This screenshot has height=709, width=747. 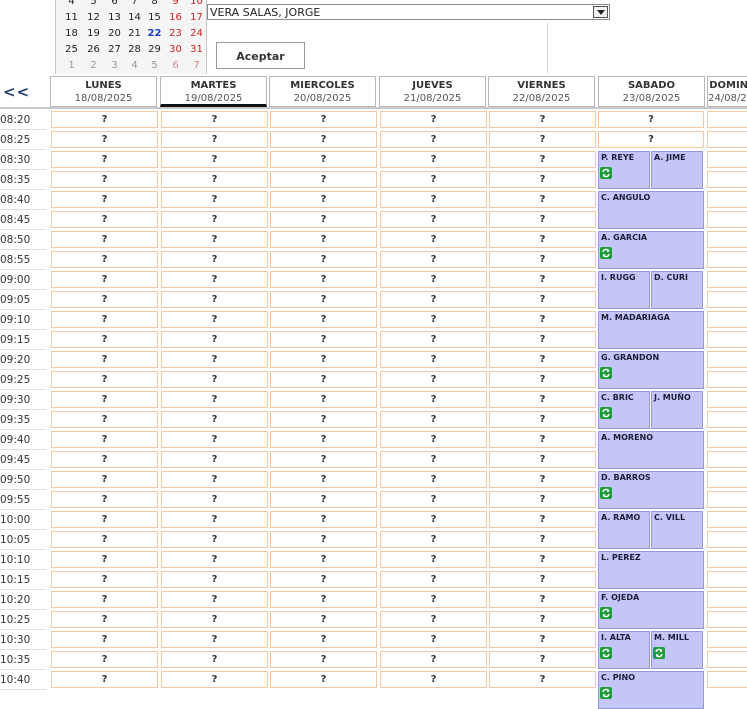 I want to click on calendar-day: 19, so click(x=93, y=34).